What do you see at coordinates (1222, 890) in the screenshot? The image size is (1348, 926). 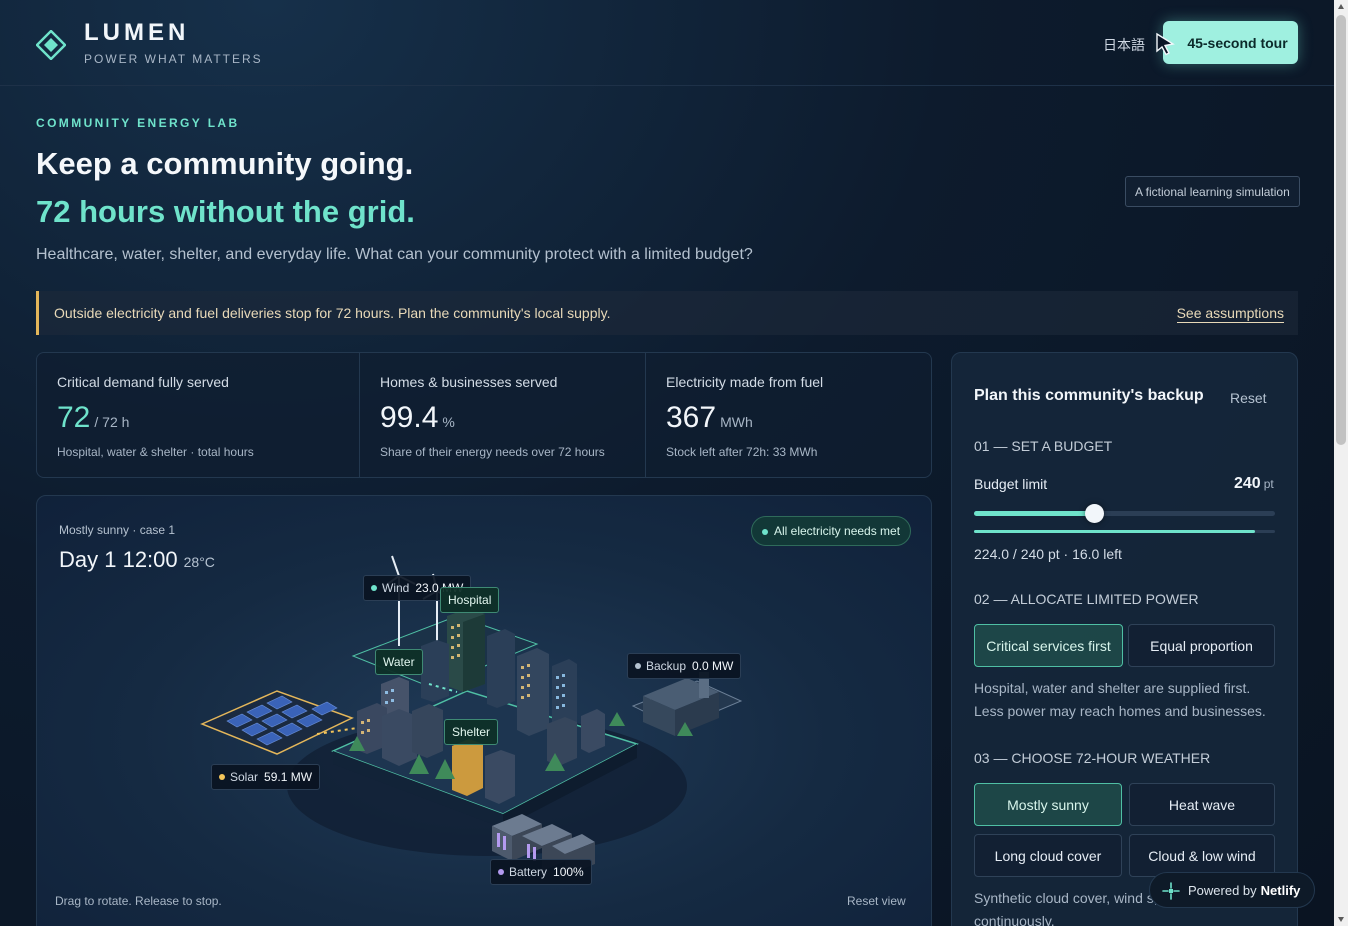 I see `netlify-prefix: Powered by` at bounding box center [1222, 890].